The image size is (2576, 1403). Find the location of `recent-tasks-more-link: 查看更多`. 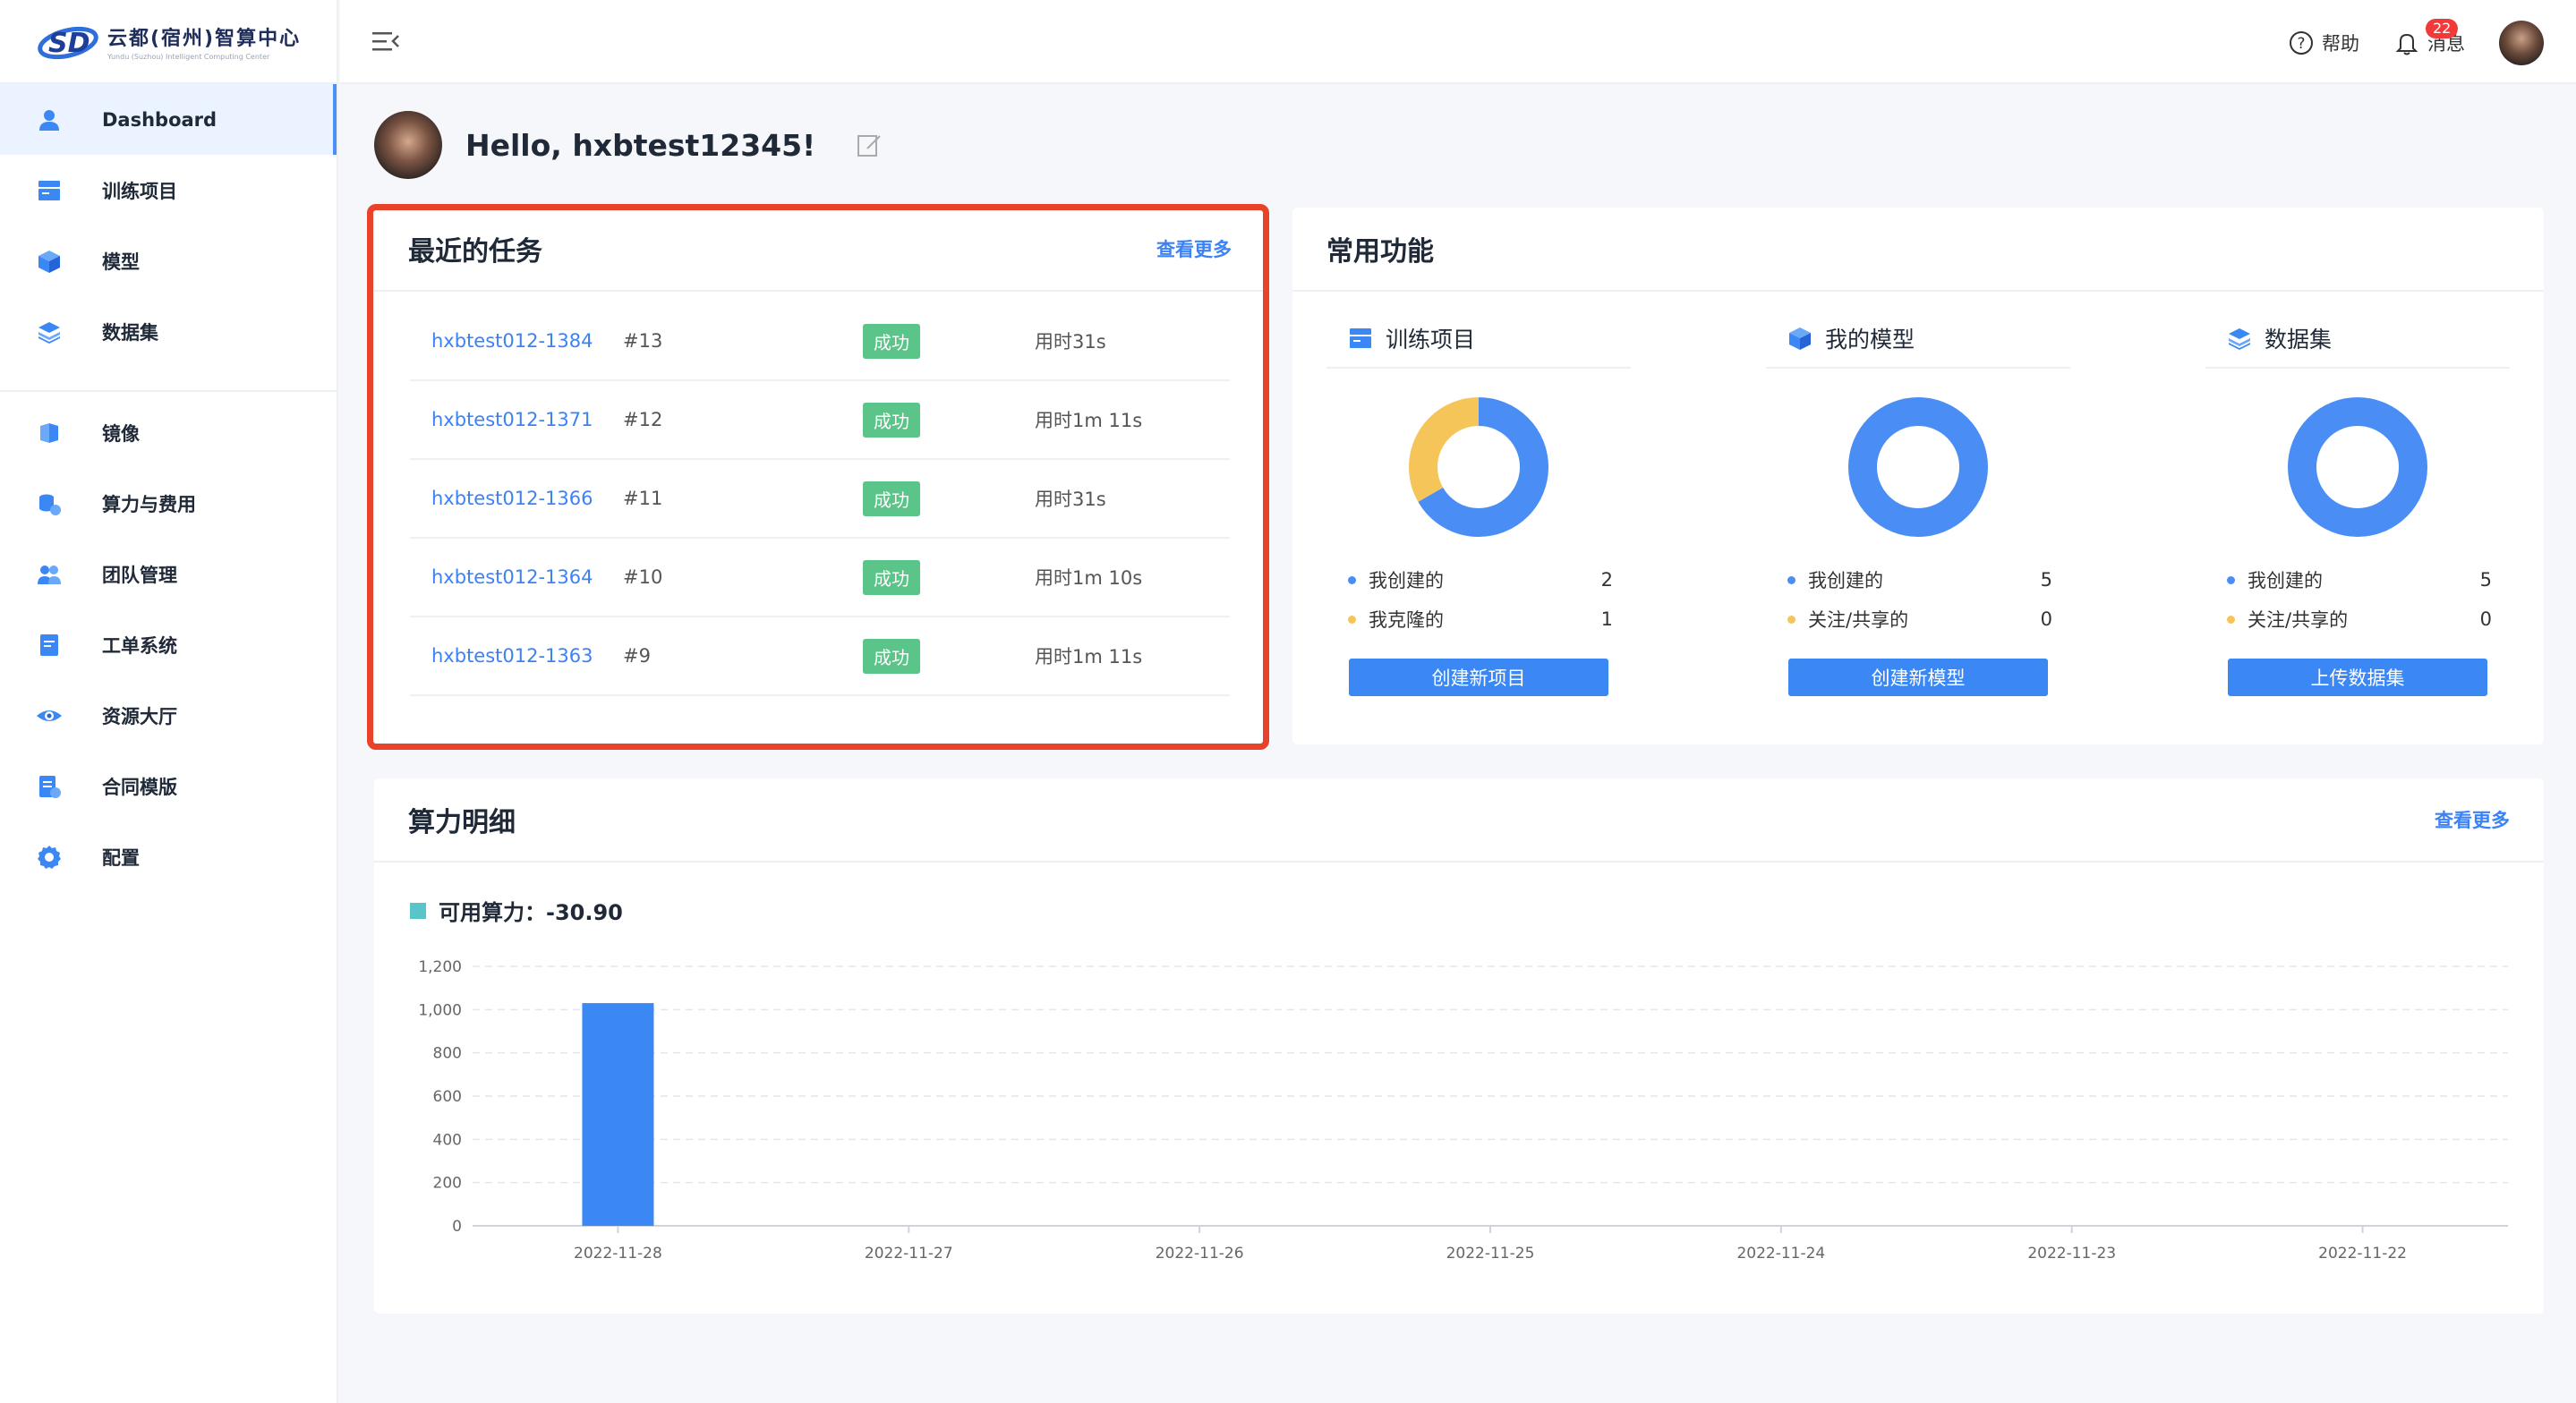

recent-tasks-more-link: 查看更多 is located at coordinates (1194, 248).